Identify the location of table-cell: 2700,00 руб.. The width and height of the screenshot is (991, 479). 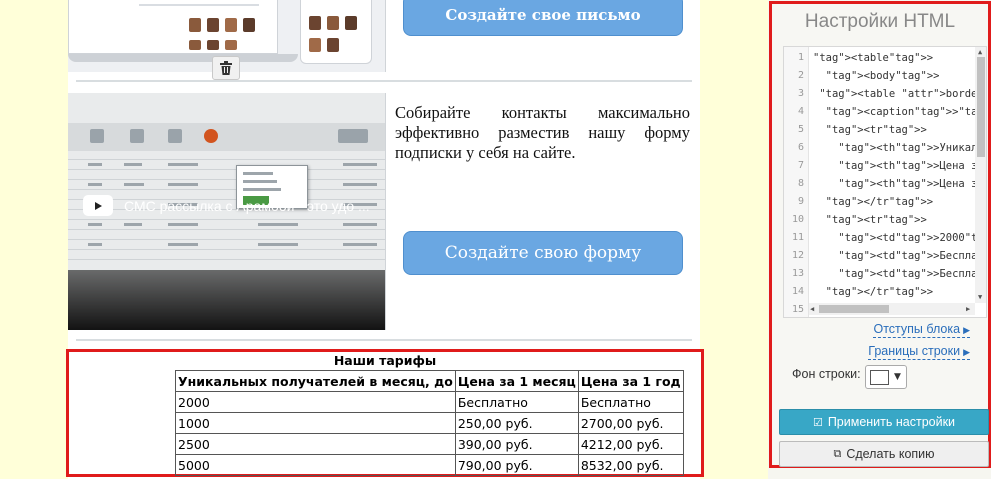
(630, 423).